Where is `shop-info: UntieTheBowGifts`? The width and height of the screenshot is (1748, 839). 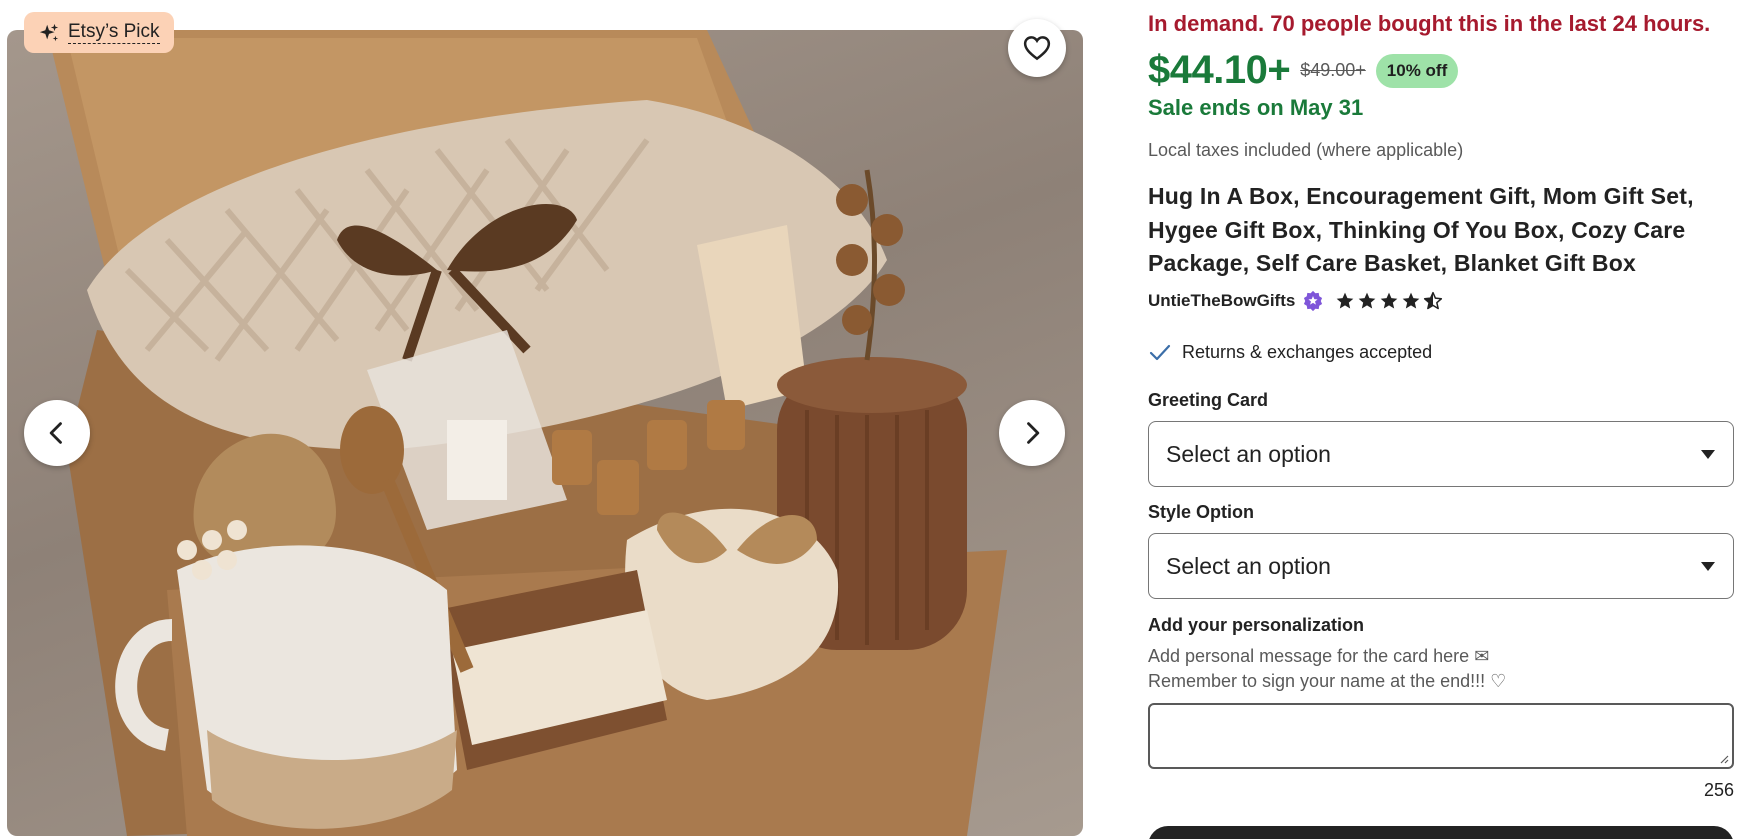
shop-info: UntieTheBowGifts is located at coordinates (1295, 301).